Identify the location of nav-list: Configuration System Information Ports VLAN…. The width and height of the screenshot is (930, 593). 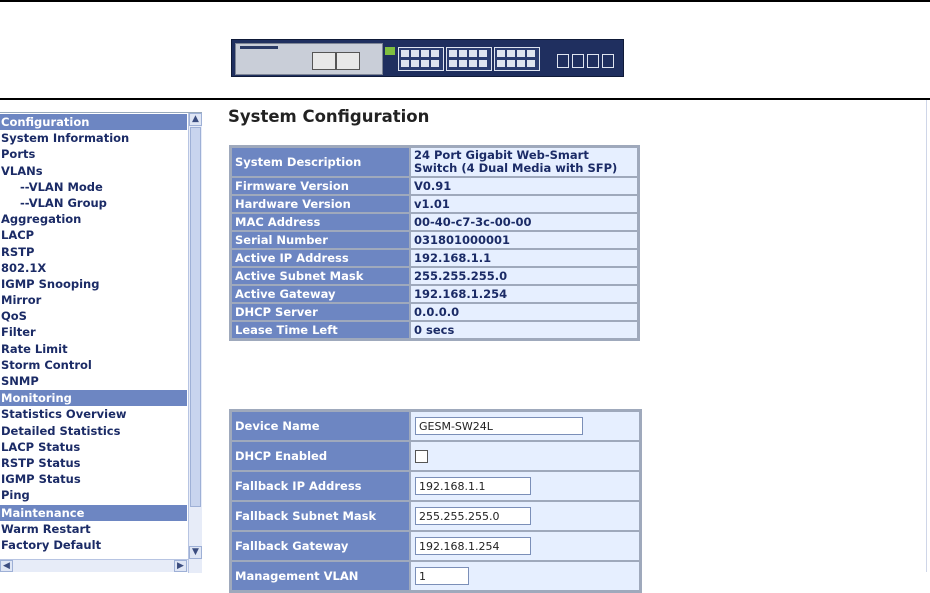
(93, 333).